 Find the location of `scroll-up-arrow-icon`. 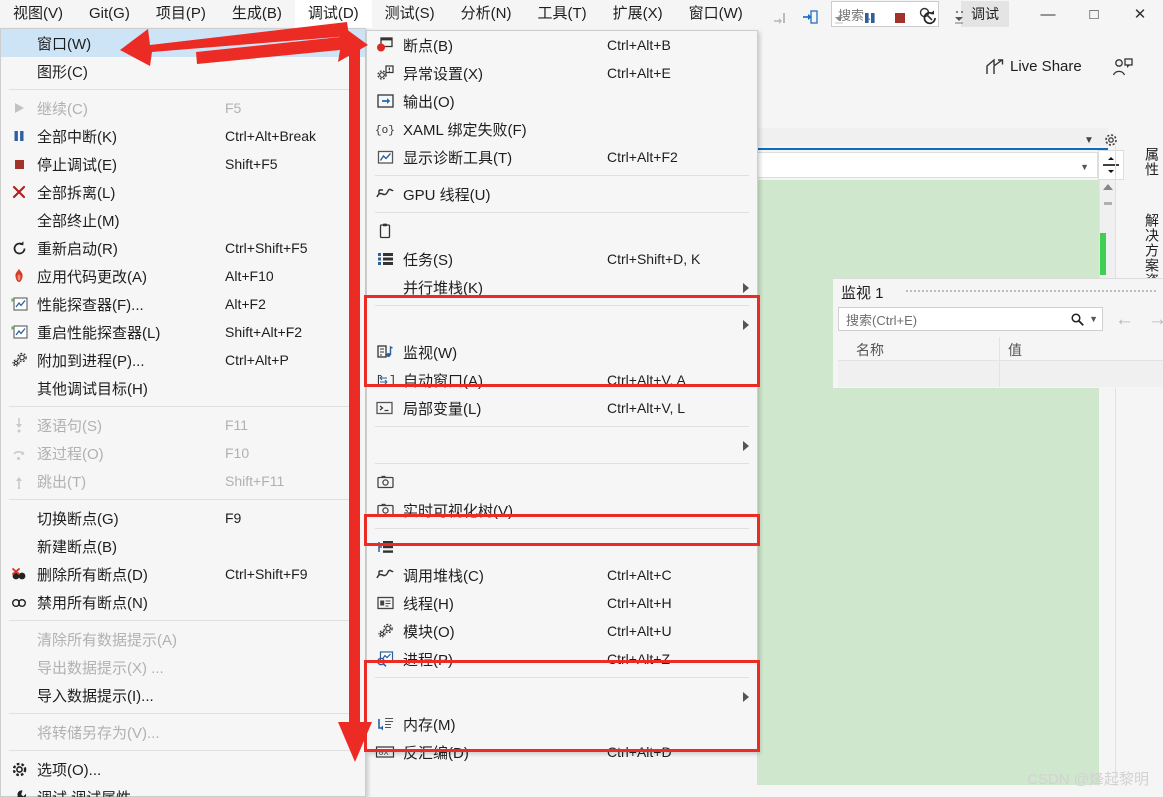

scroll-up-arrow-icon is located at coordinates (1108, 187).